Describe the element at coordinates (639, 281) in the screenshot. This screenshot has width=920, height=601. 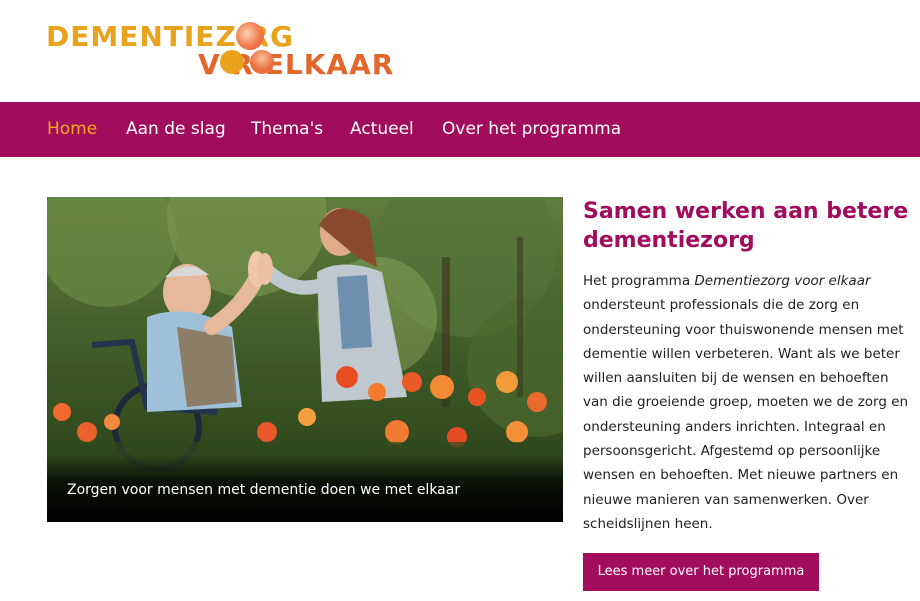
I see `intro-text-prefix: Het programma` at that location.